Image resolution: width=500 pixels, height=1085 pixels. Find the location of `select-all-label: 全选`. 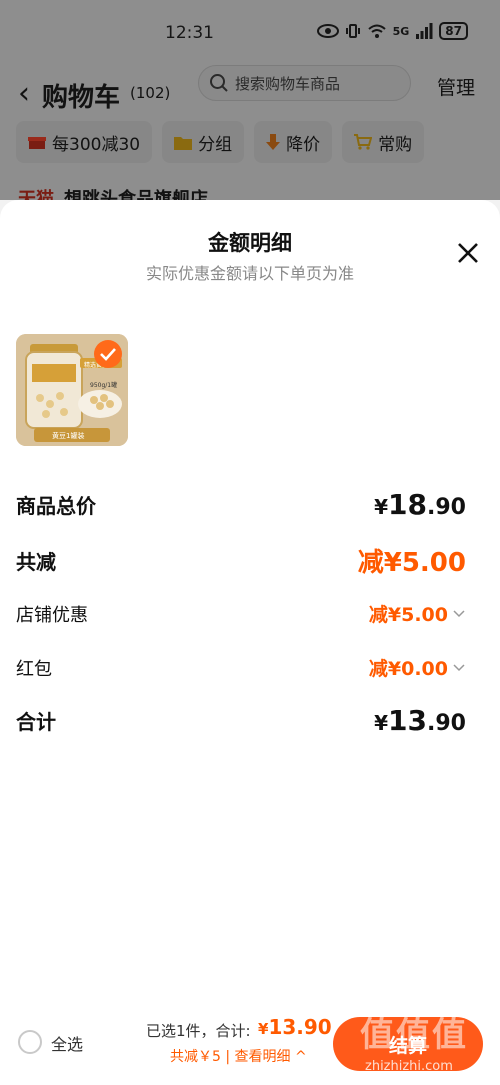

select-all-label: 全选 is located at coordinates (67, 1043).